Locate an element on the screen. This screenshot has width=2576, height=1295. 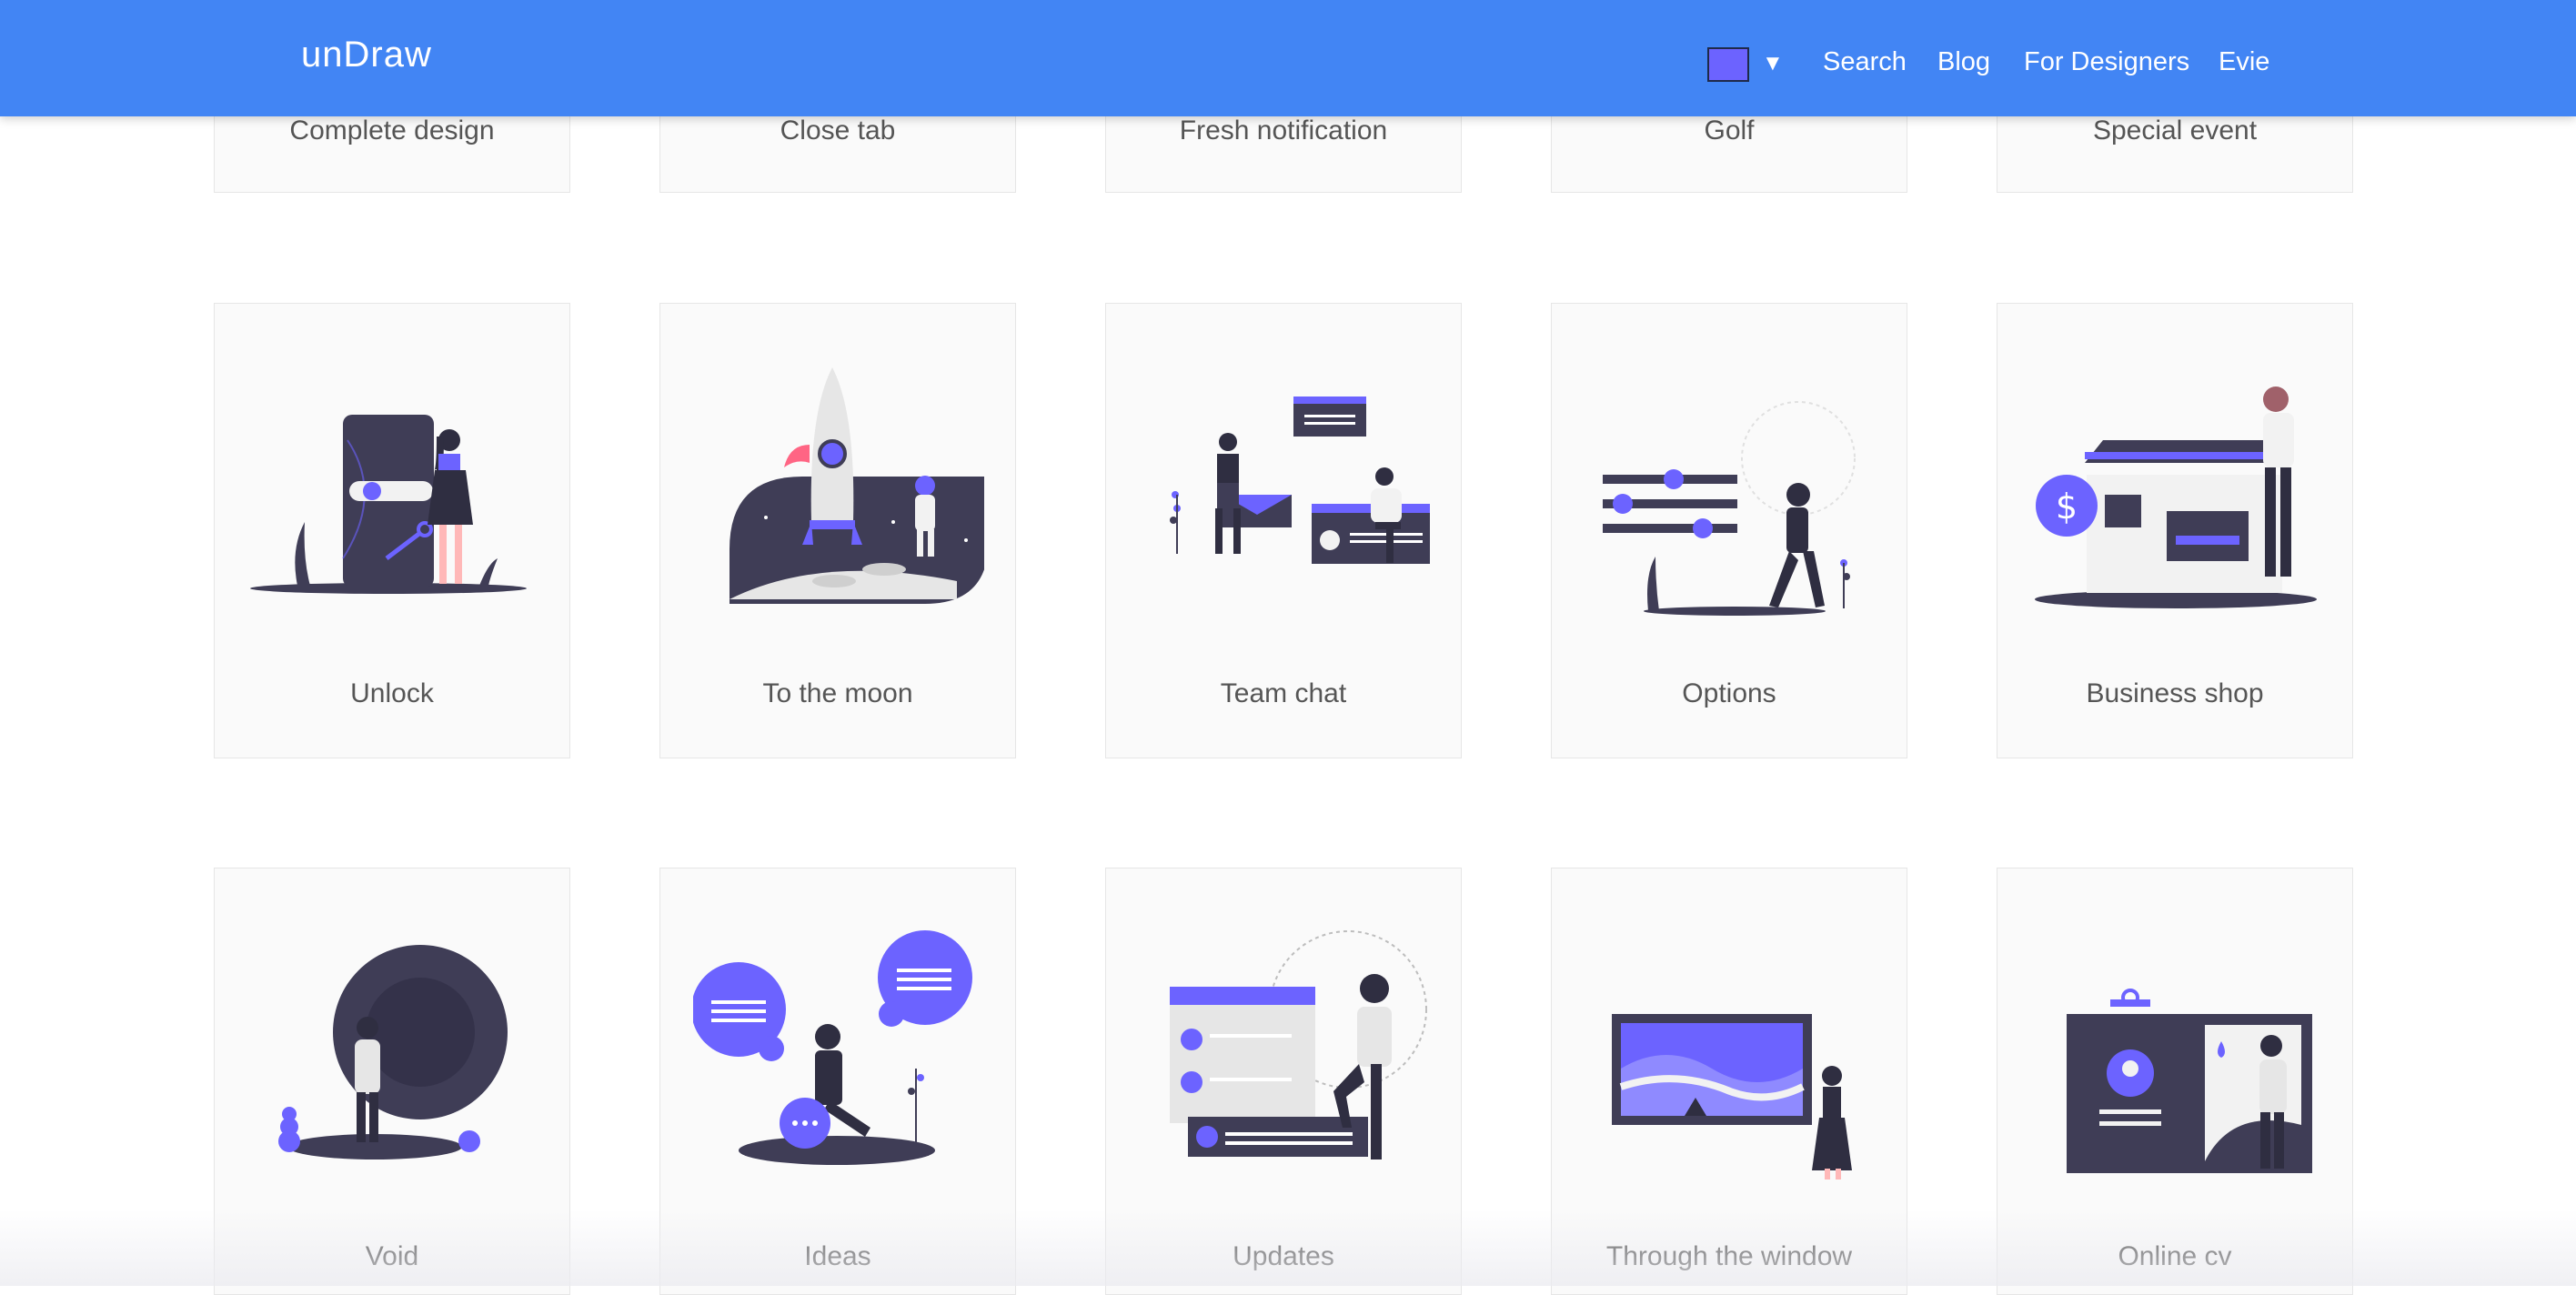
top-navbar: unDraw ▼ Search Blog For Designers Evie is located at coordinates (1288, 58).